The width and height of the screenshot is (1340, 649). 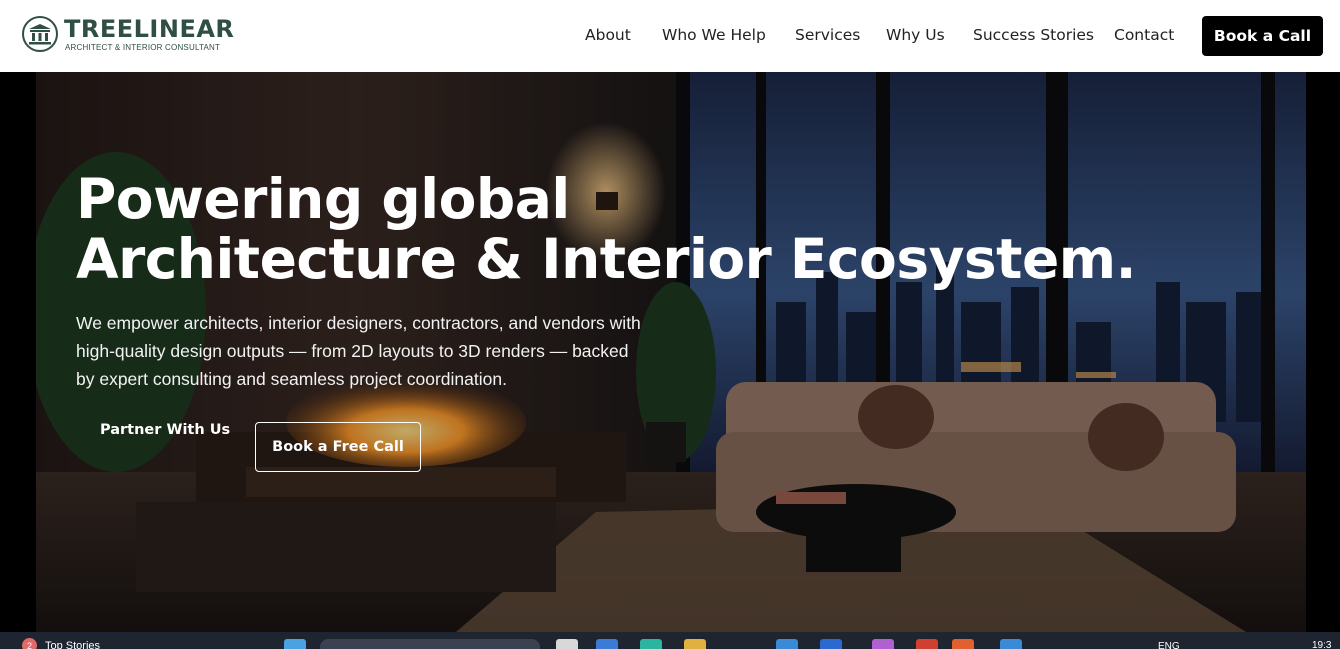 What do you see at coordinates (1144, 35) in the screenshot?
I see `nav-item-contact: Contact` at bounding box center [1144, 35].